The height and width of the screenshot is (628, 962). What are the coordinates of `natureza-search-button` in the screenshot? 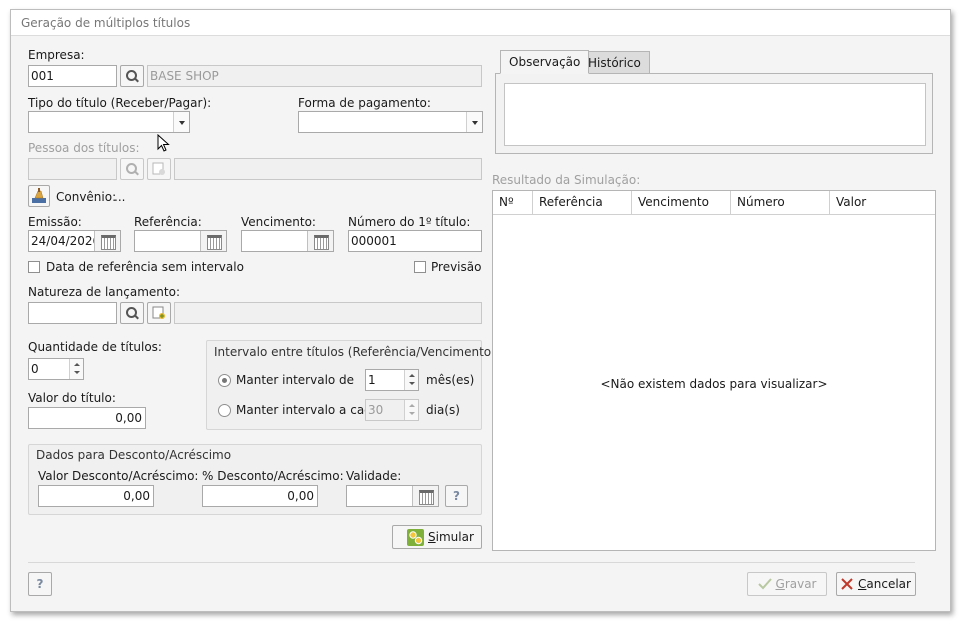 It's located at (132, 313).